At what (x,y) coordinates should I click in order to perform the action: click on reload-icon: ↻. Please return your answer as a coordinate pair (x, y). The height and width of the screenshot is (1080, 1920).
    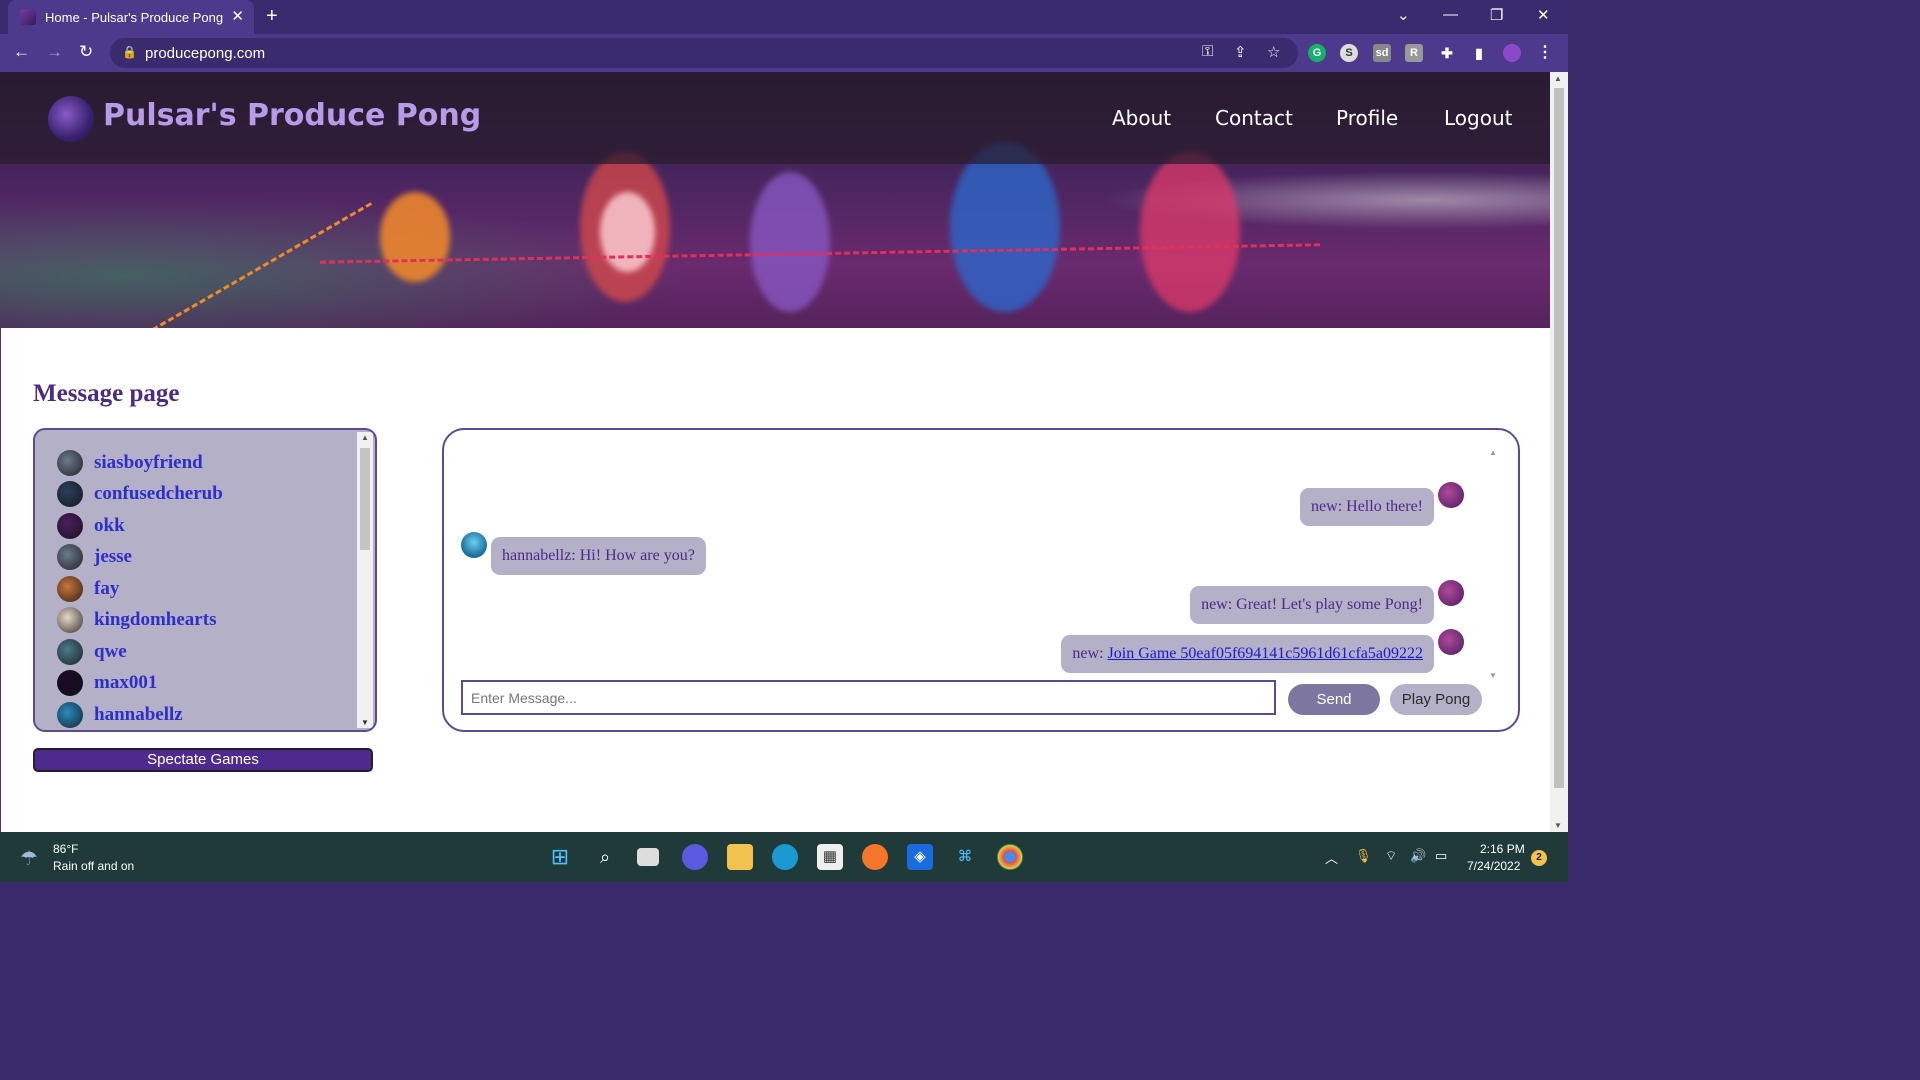
    Looking at the image, I should click on (86, 52).